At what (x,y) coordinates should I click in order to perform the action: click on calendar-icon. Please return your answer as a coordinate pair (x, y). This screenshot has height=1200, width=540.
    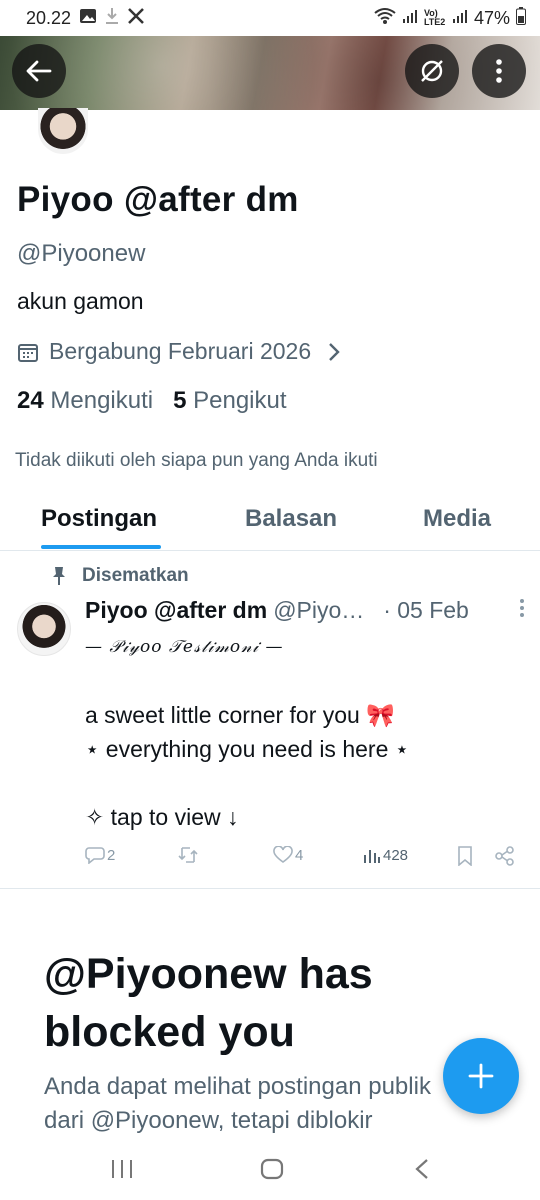
    Looking at the image, I should click on (28, 352).